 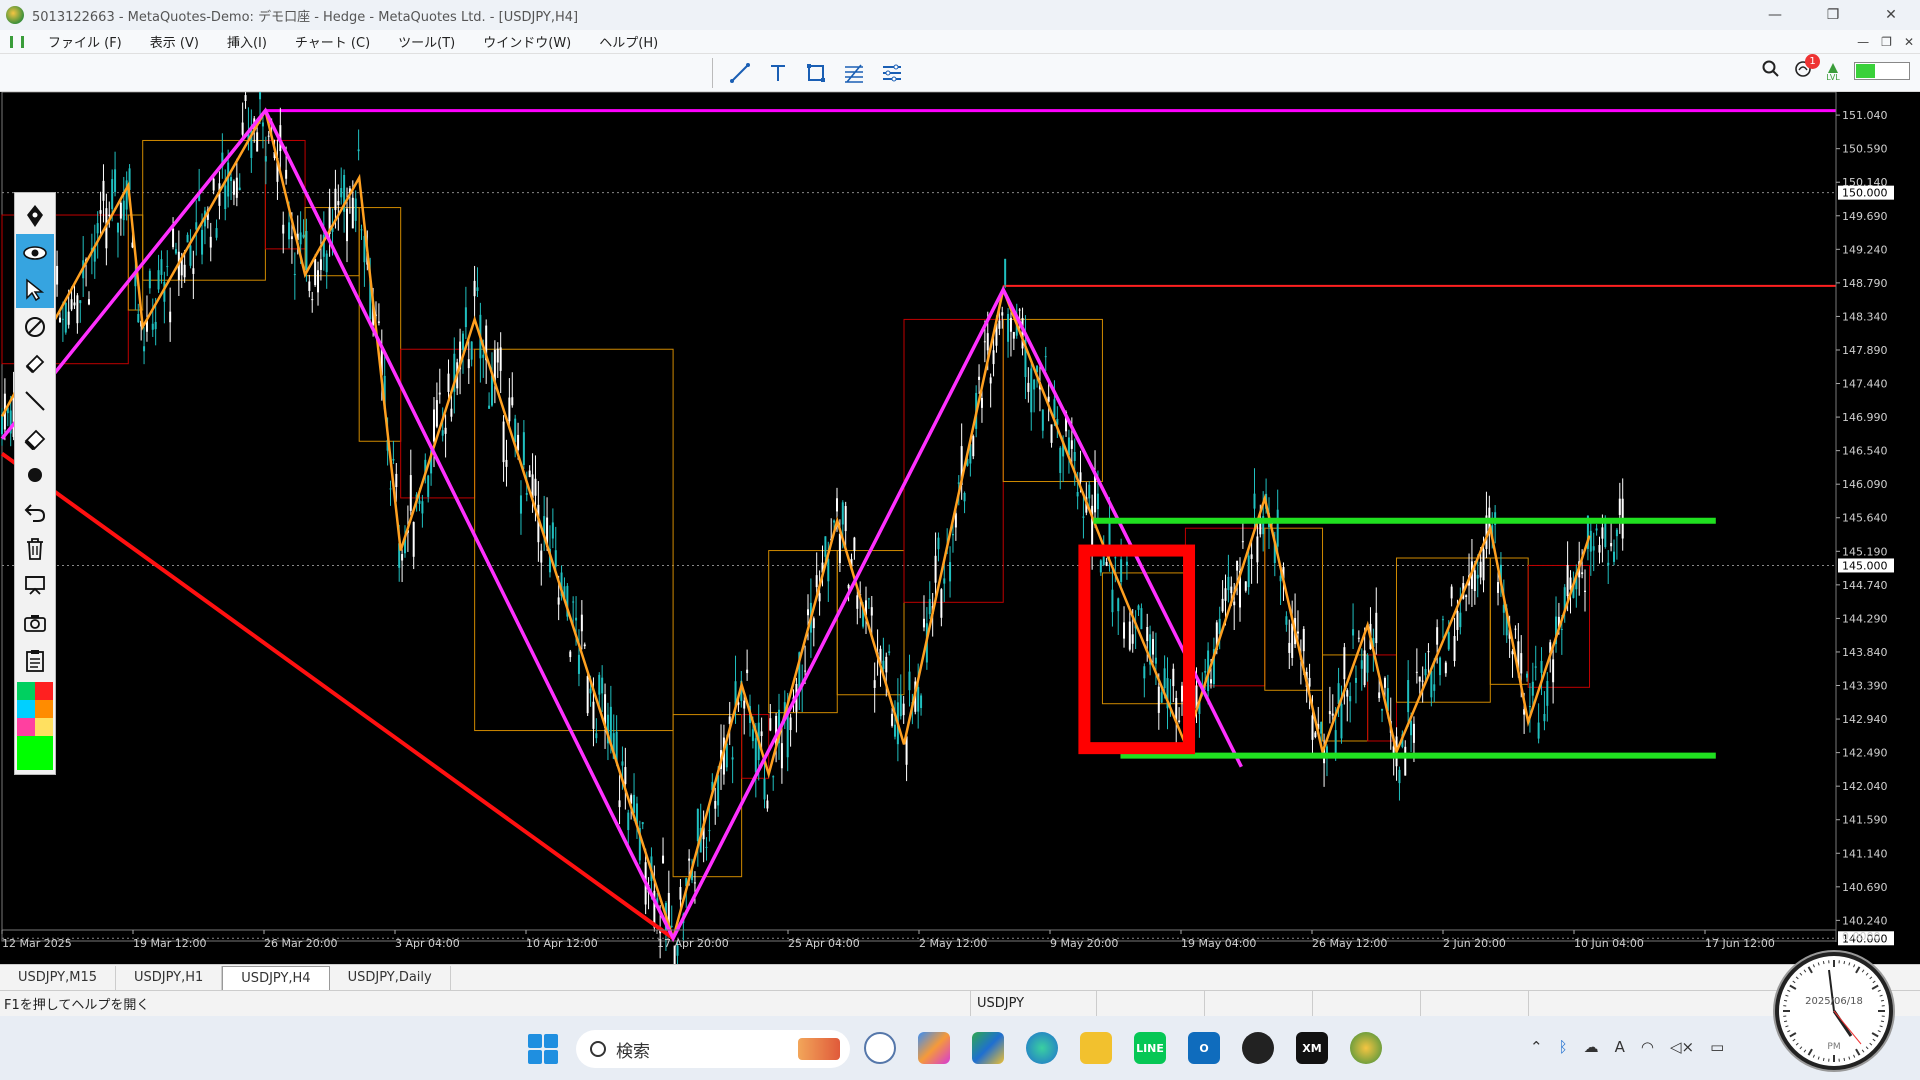 I want to click on menu-window: ウインドウ(W), so click(x=527, y=41).